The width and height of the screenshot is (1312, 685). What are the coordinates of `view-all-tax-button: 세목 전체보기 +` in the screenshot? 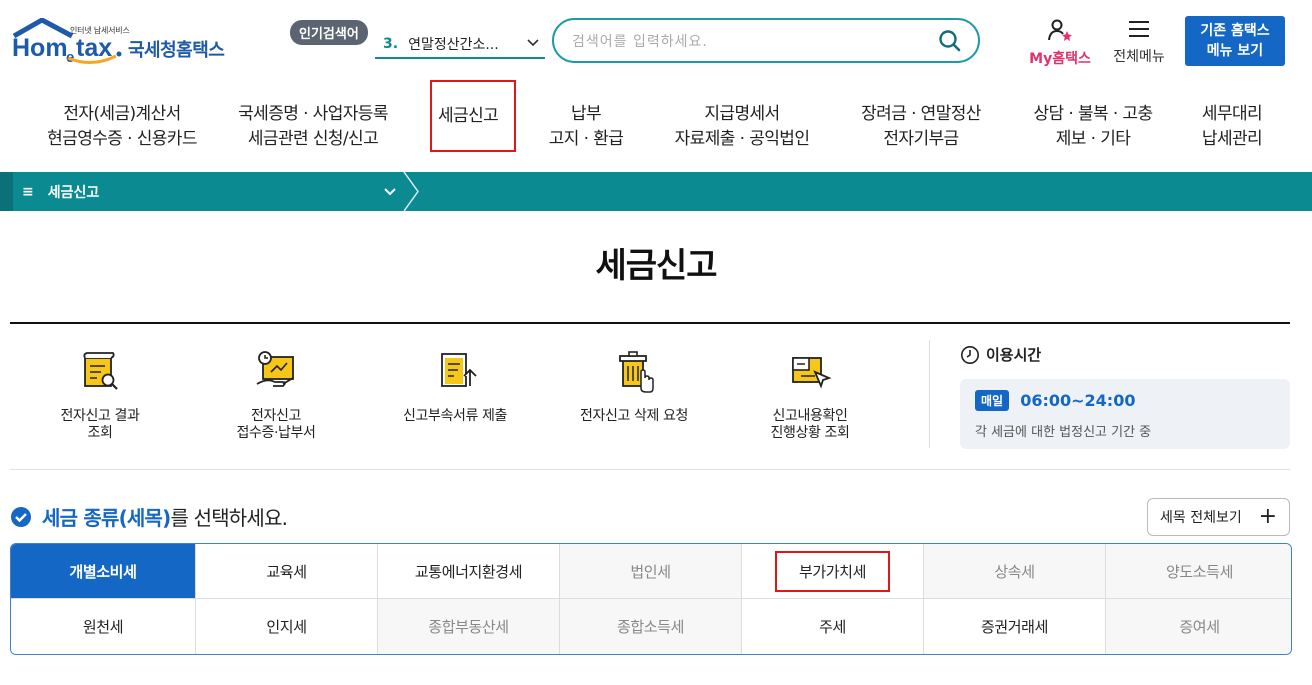 It's located at (1218, 517).